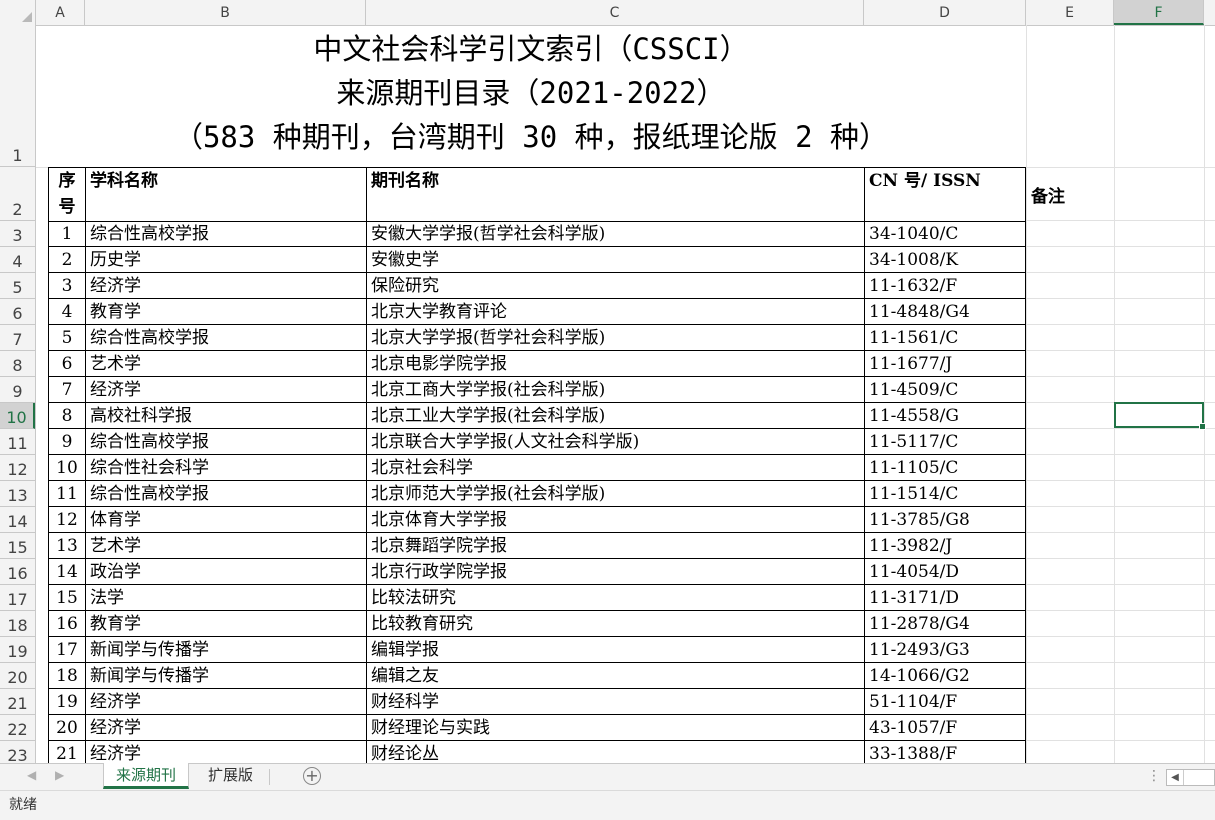  What do you see at coordinates (615, 260) in the screenshot?
I see `cell-journal: 安徽史学` at bounding box center [615, 260].